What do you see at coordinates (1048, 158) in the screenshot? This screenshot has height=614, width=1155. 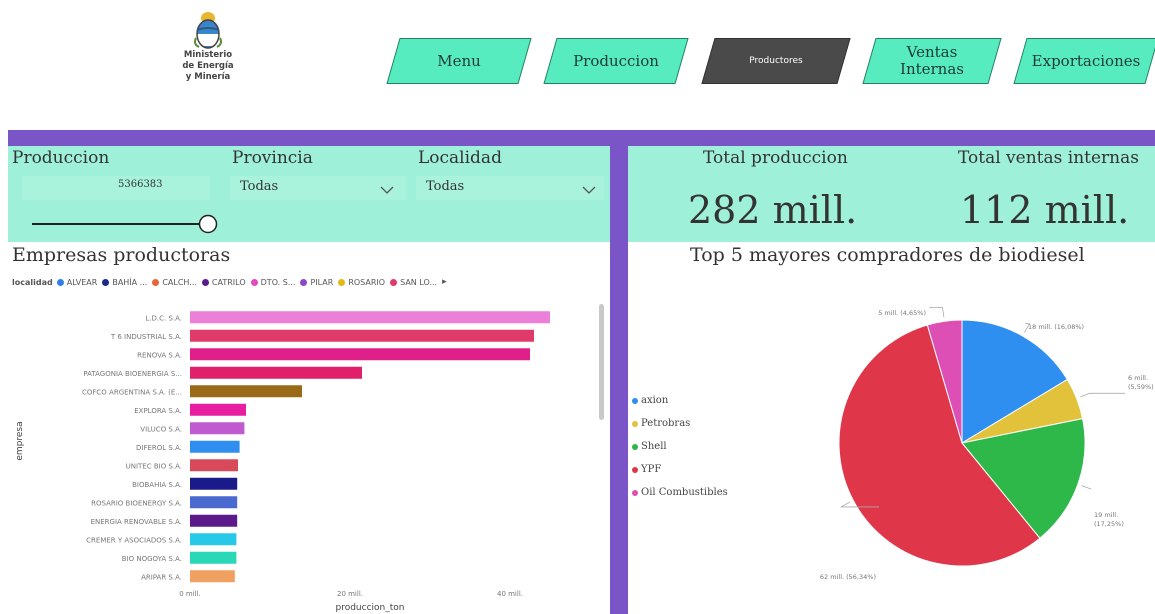 I see `total-ventas-label: Total ventas internas` at bounding box center [1048, 158].